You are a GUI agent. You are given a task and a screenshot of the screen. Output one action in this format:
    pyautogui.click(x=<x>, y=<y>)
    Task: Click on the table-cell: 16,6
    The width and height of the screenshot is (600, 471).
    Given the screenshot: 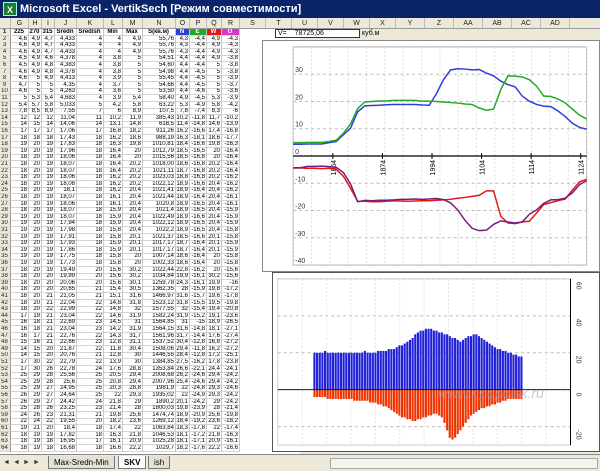 What is the action you would take?
    pyautogui.click(x=113, y=448)
    